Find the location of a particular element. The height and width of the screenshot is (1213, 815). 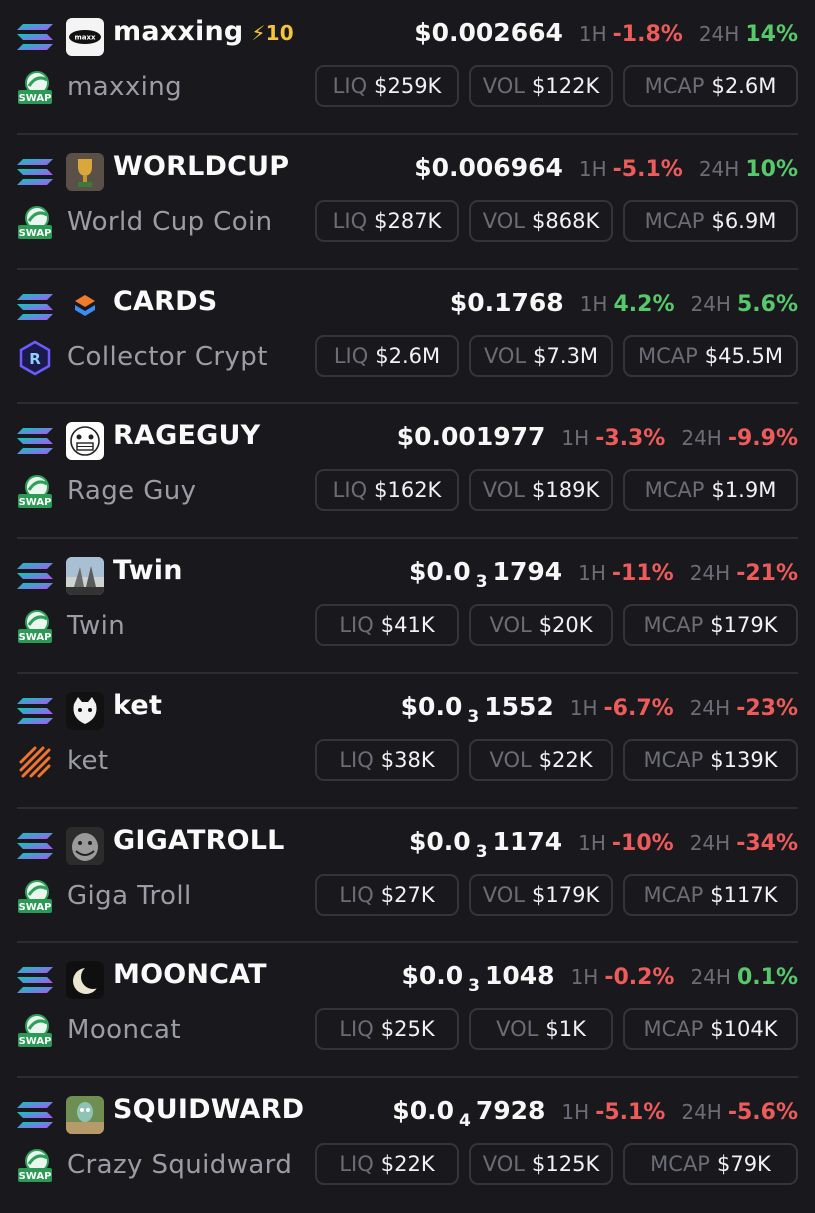

liq-value: $259K is located at coordinates (408, 86).